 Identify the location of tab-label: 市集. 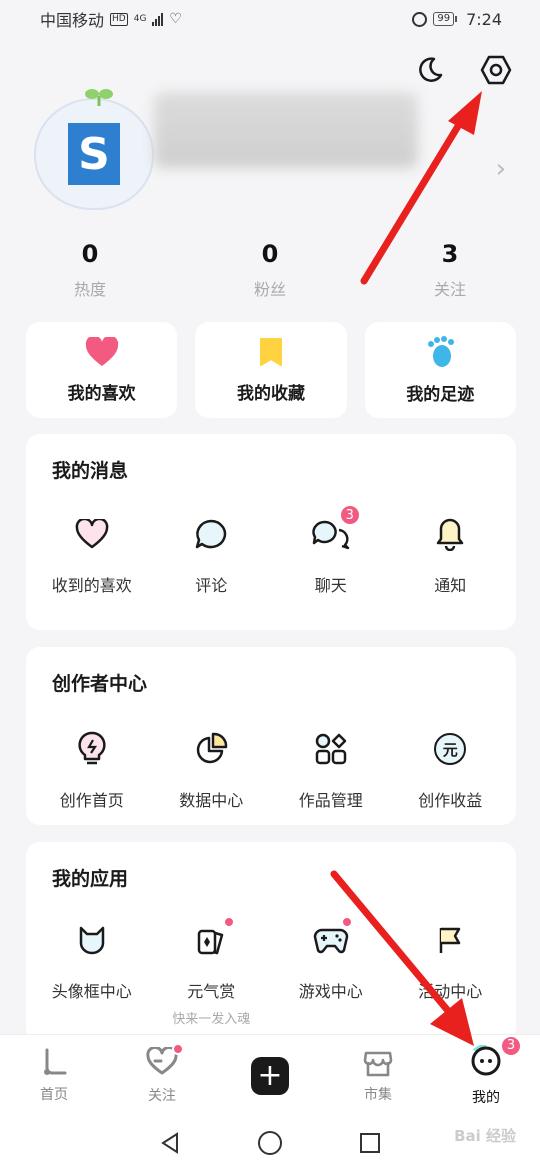
(378, 1094).